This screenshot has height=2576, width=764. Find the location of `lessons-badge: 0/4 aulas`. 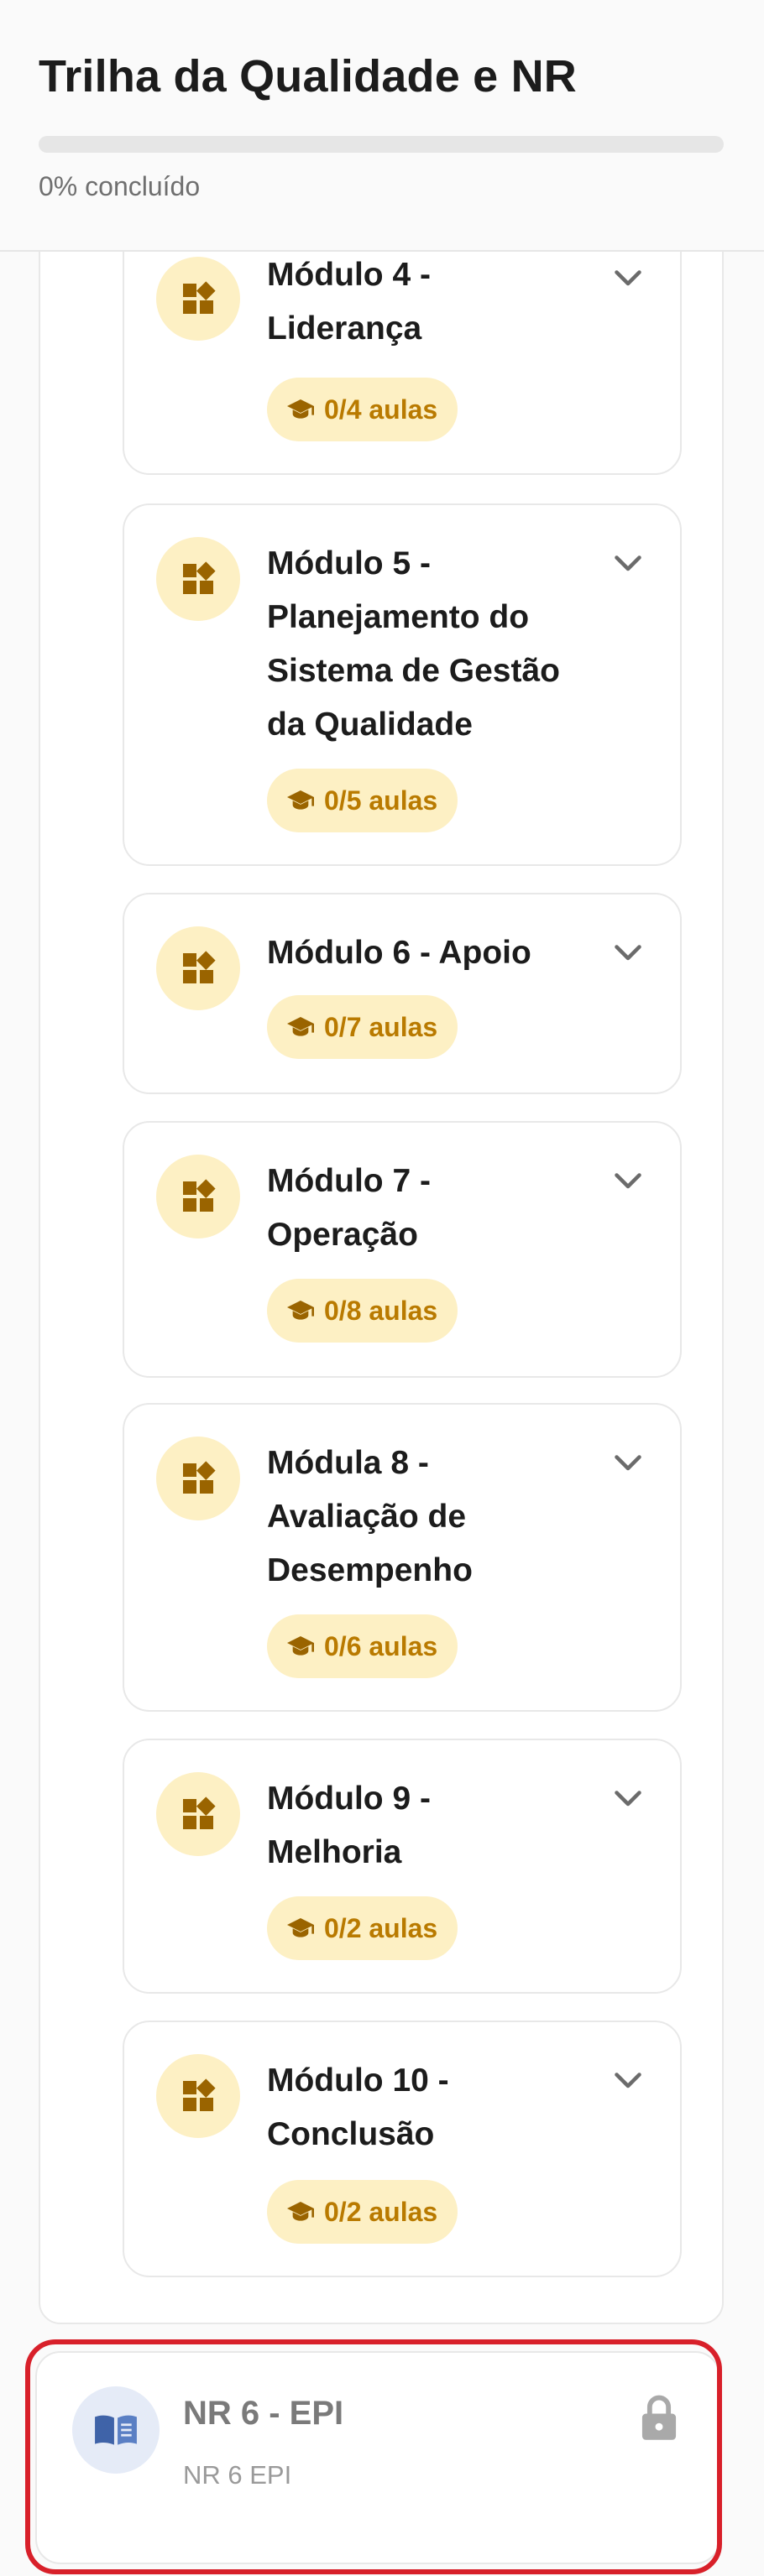

lessons-badge: 0/4 aulas is located at coordinates (362, 409).